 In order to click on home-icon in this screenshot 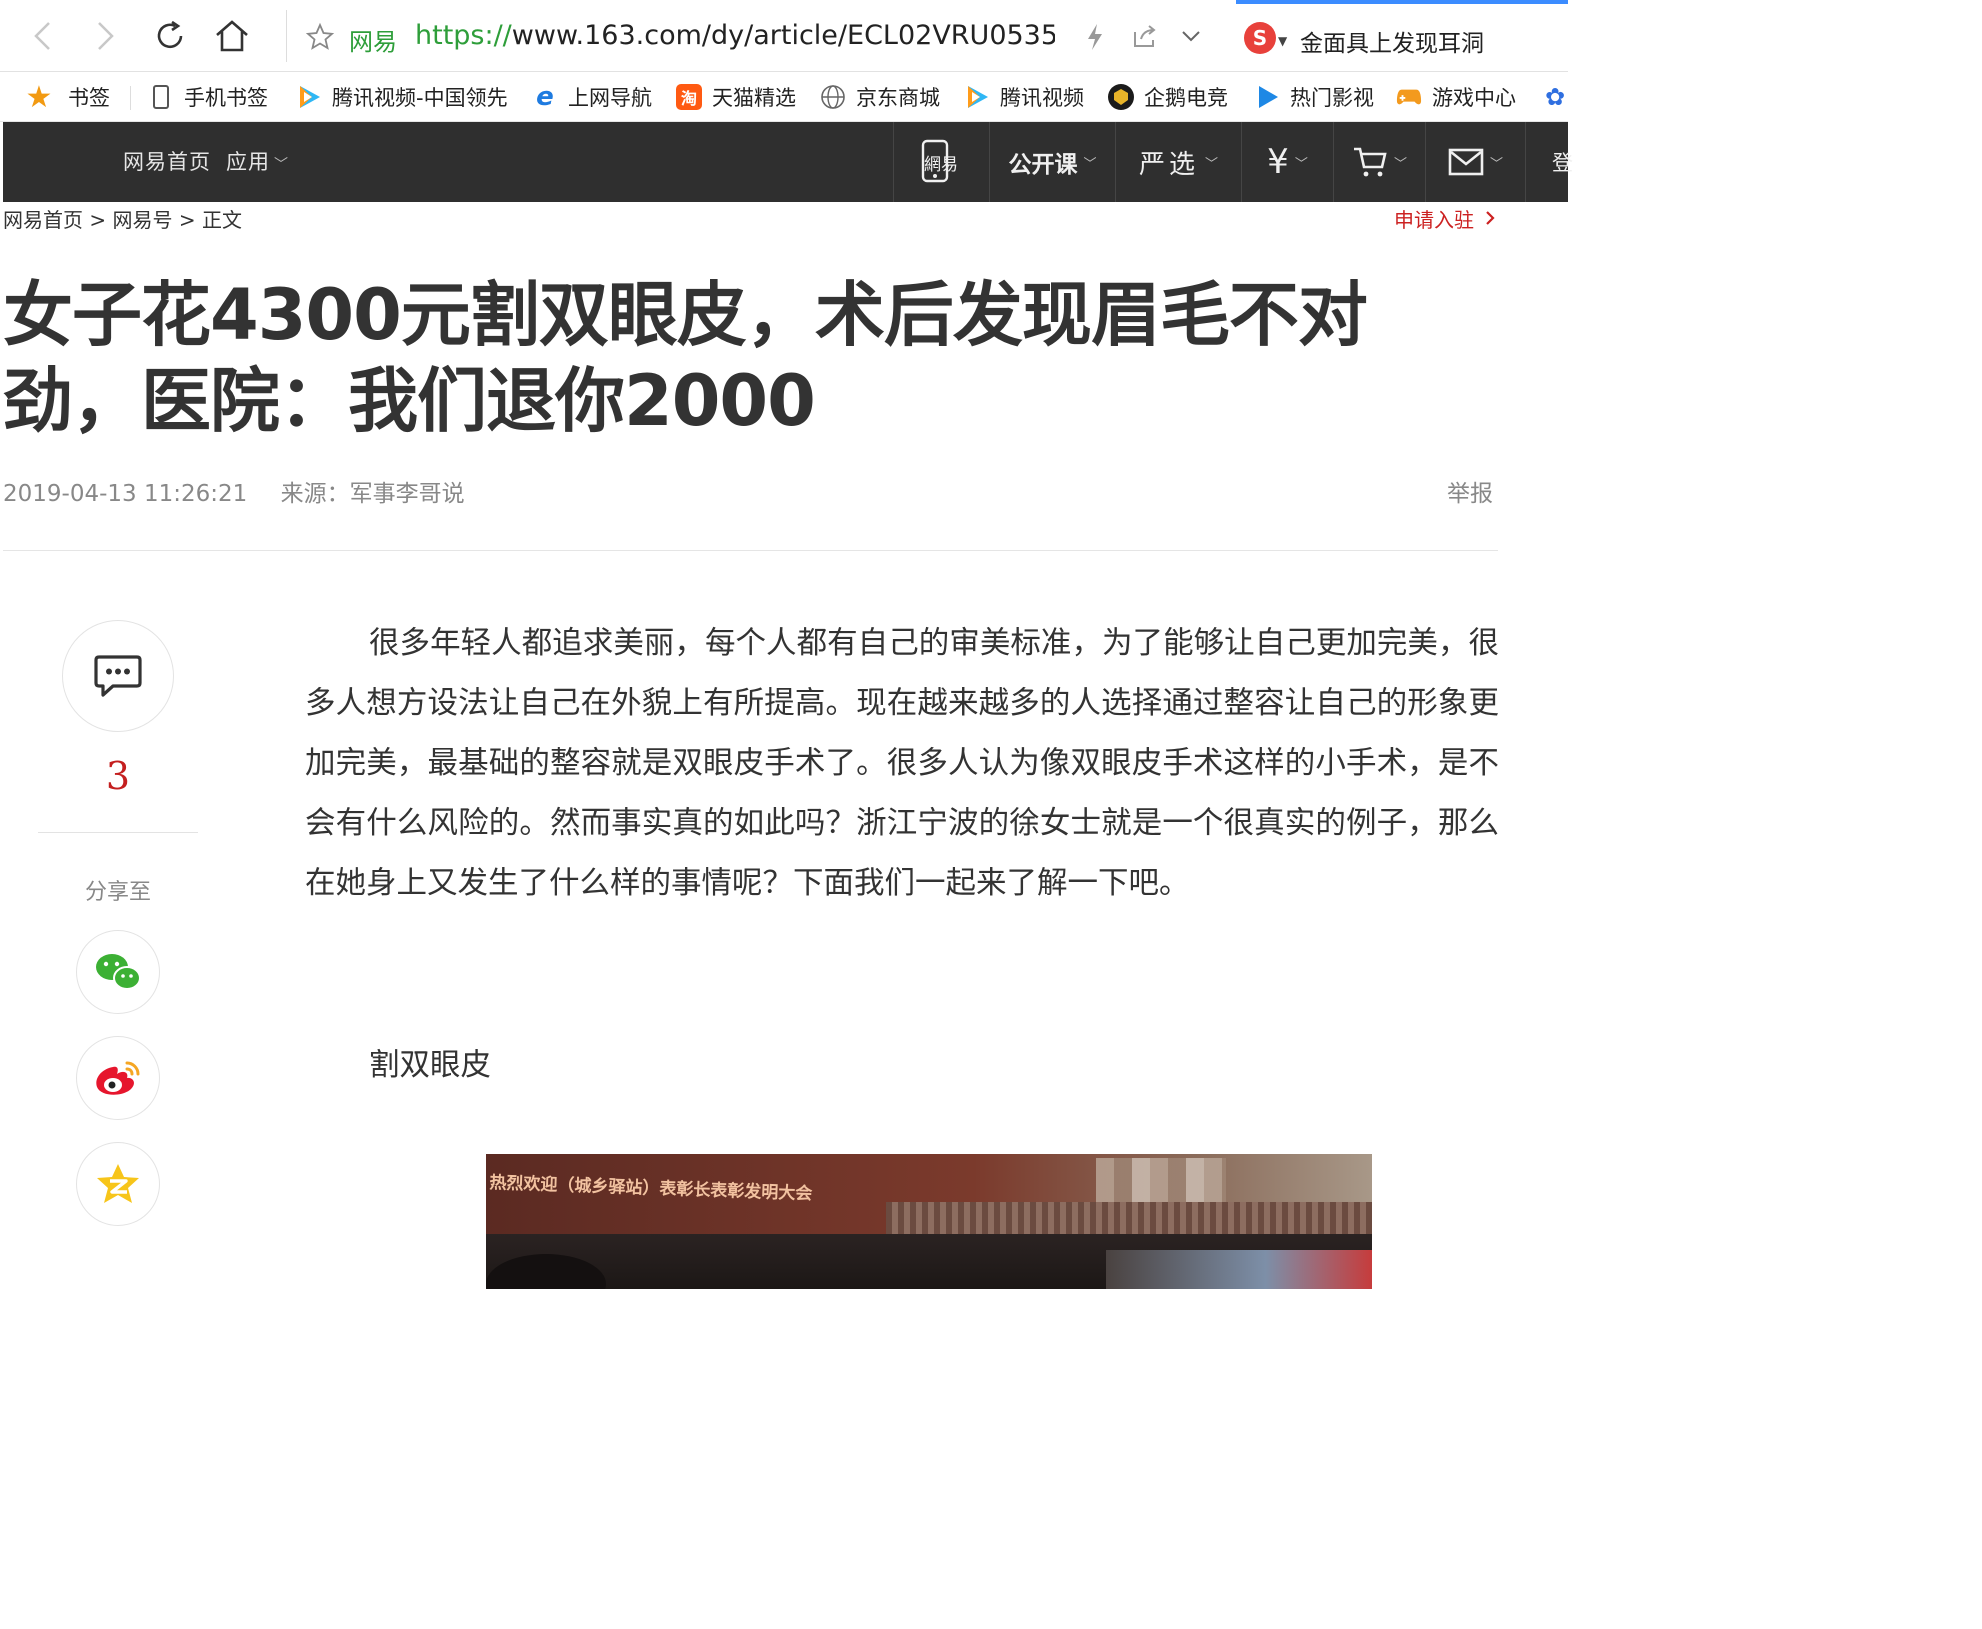, I will do `click(232, 36)`.